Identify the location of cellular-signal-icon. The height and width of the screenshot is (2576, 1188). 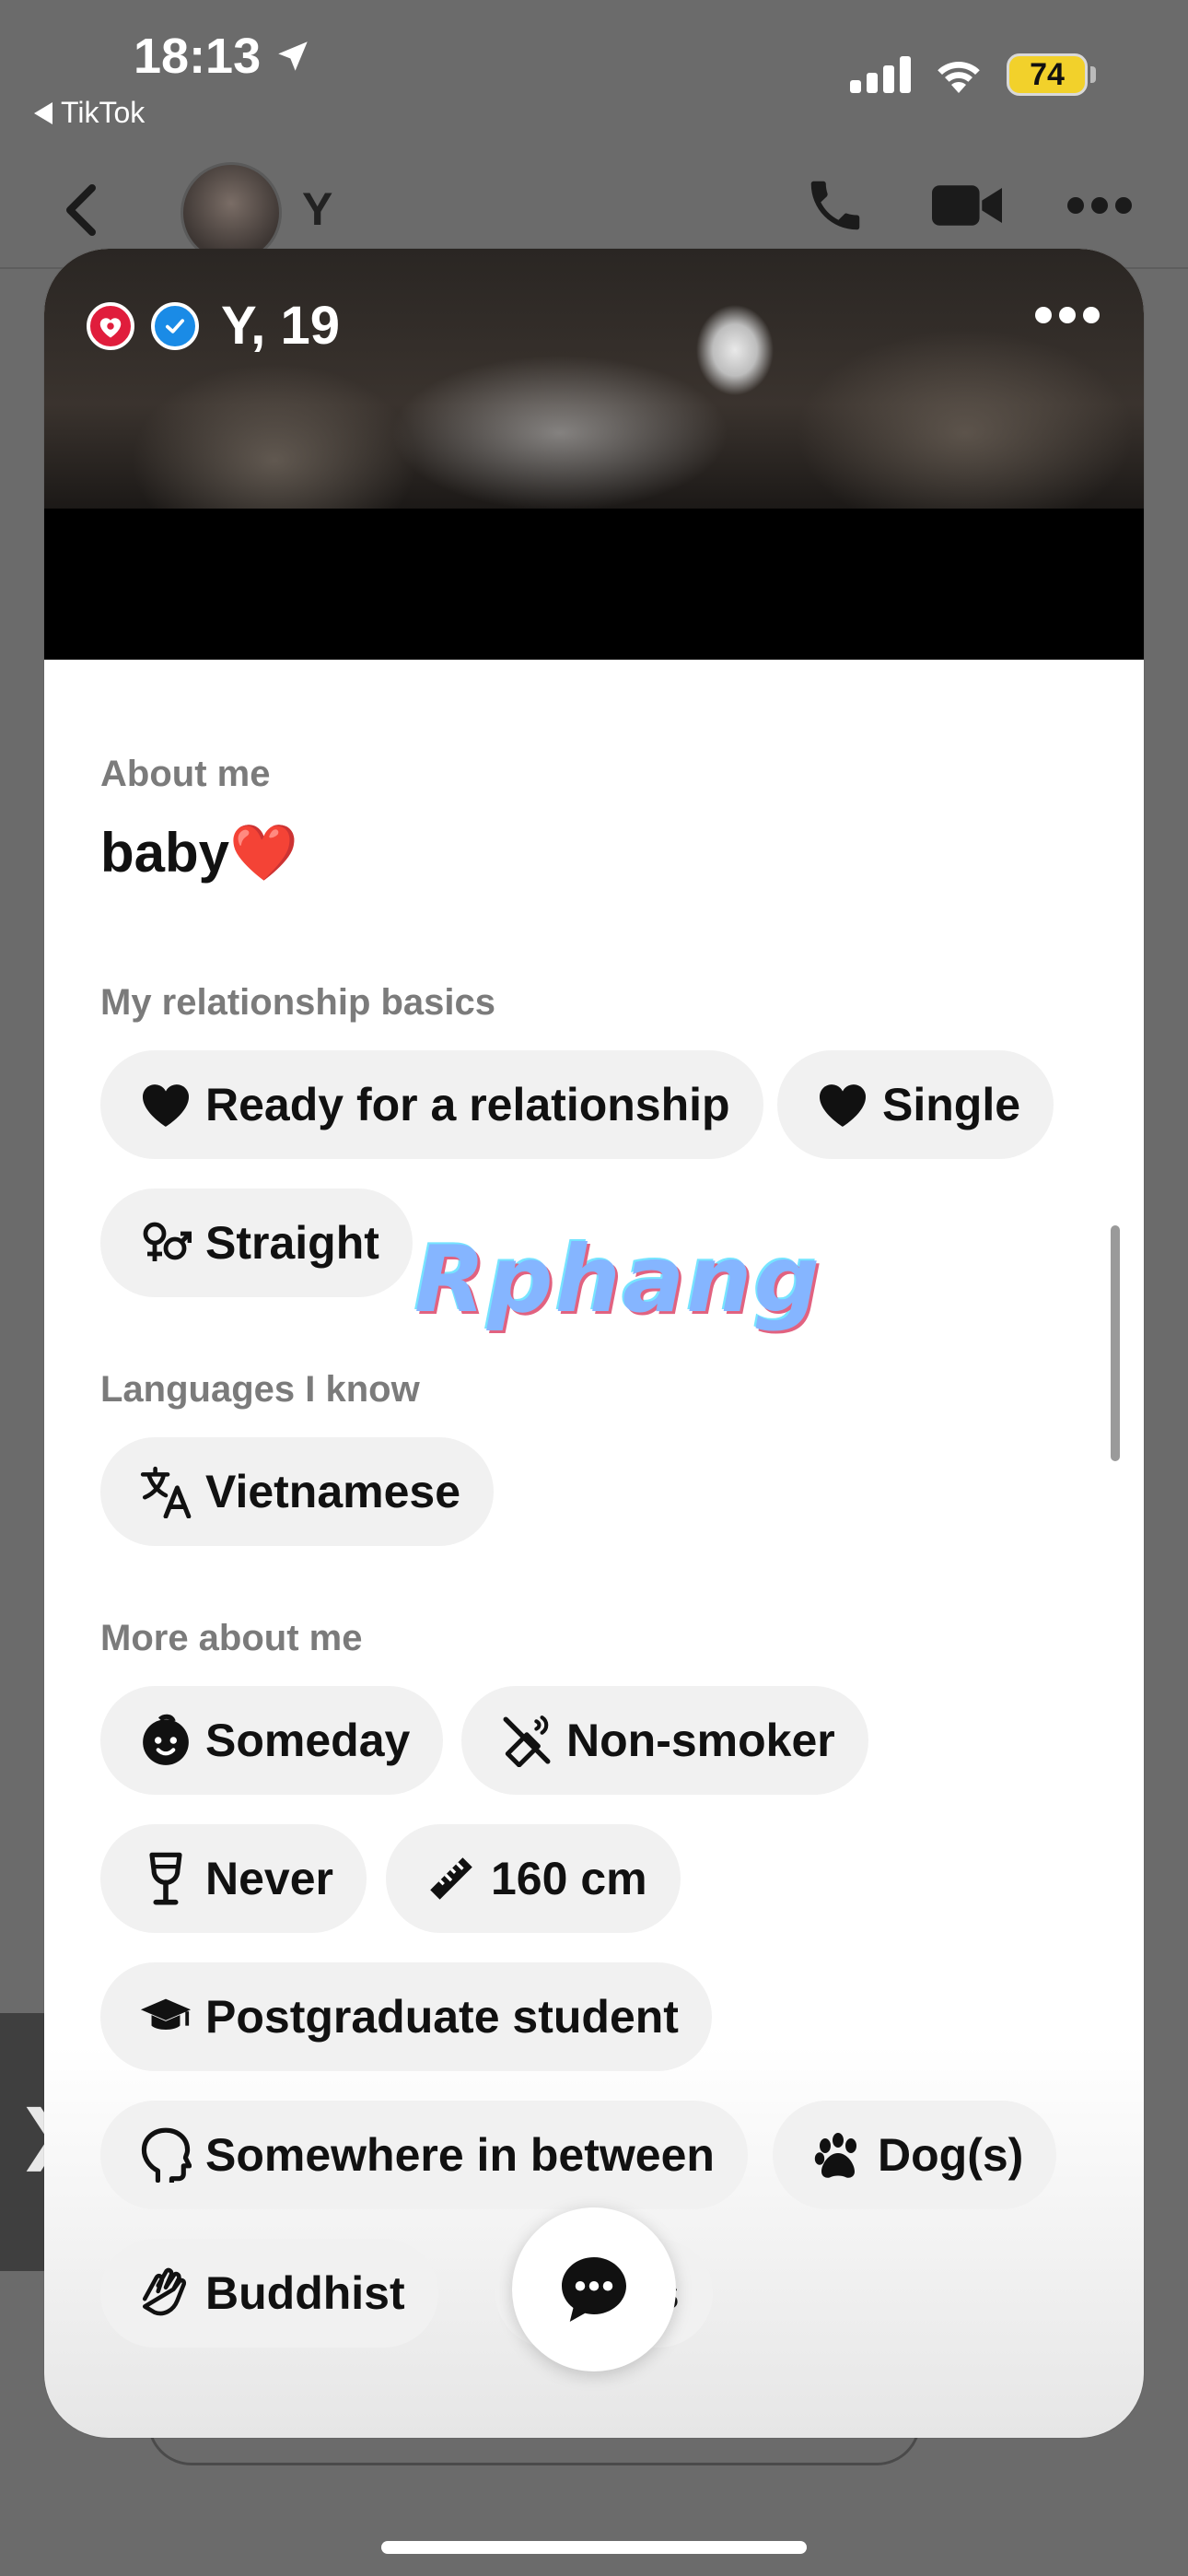
(880, 74).